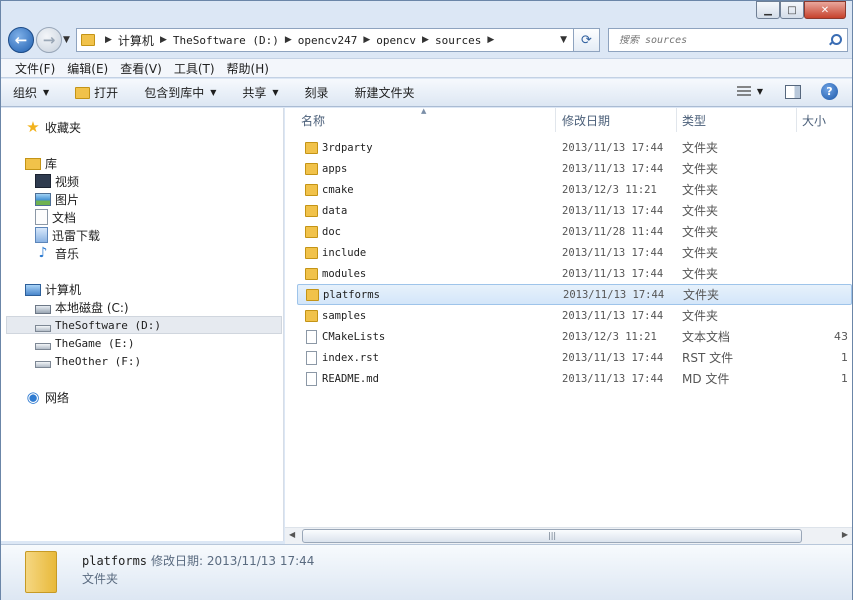  Describe the element at coordinates (47, 397) in the screenshot. I see `nav-network: ◉ 网络` at that location.